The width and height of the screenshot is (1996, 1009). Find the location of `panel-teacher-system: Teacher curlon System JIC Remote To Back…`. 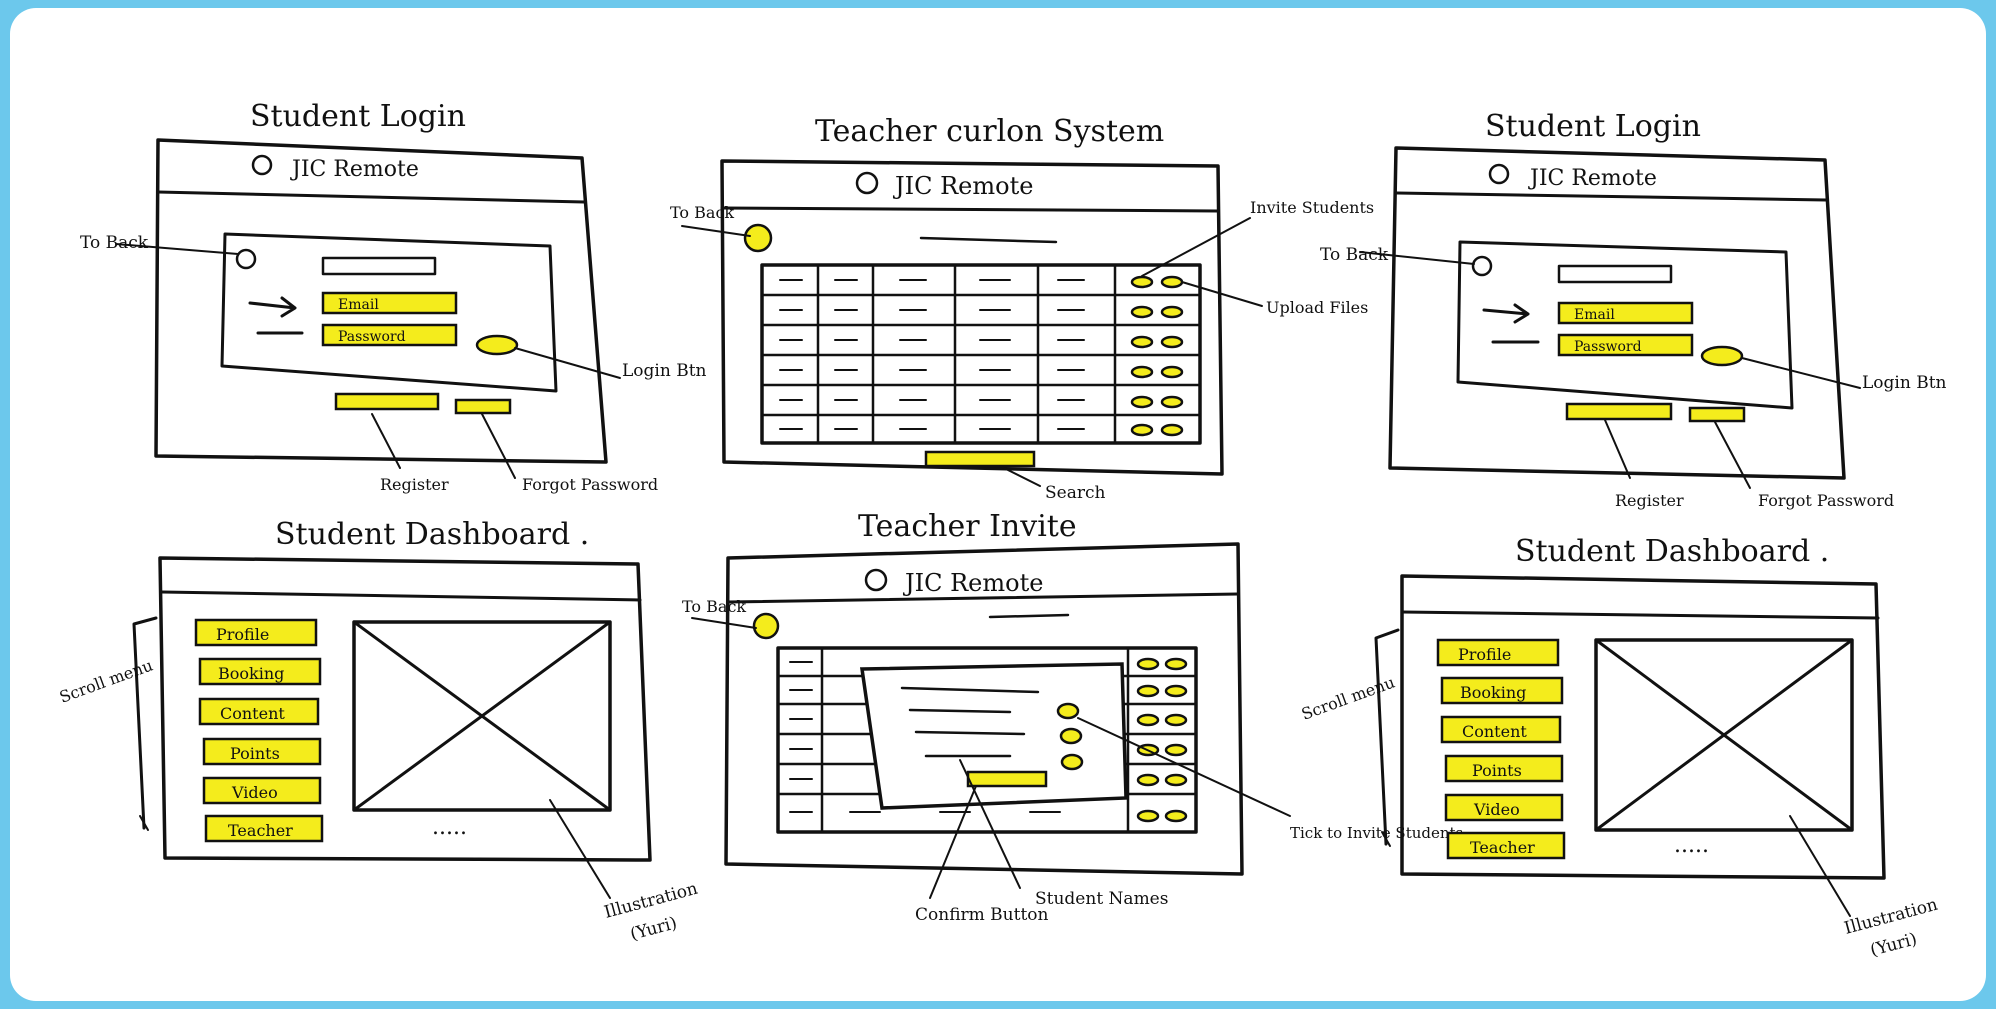

panel-teacher-system: Teacher curlon System JIC Remote To Back… is located at coordinates (1022, 308).